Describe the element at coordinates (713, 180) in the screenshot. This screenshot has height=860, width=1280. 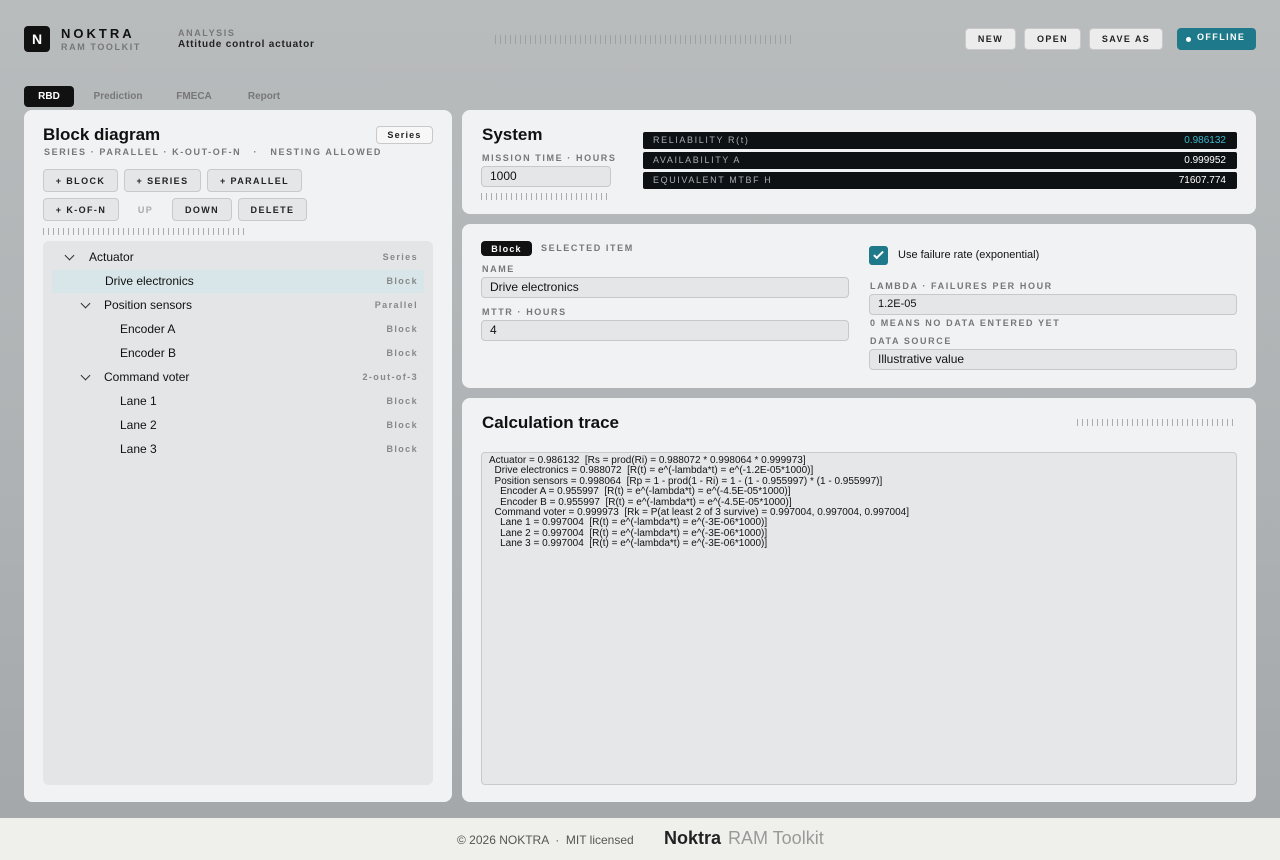
I see `metric-label: EQUIVALENT MTBF H` at that location.